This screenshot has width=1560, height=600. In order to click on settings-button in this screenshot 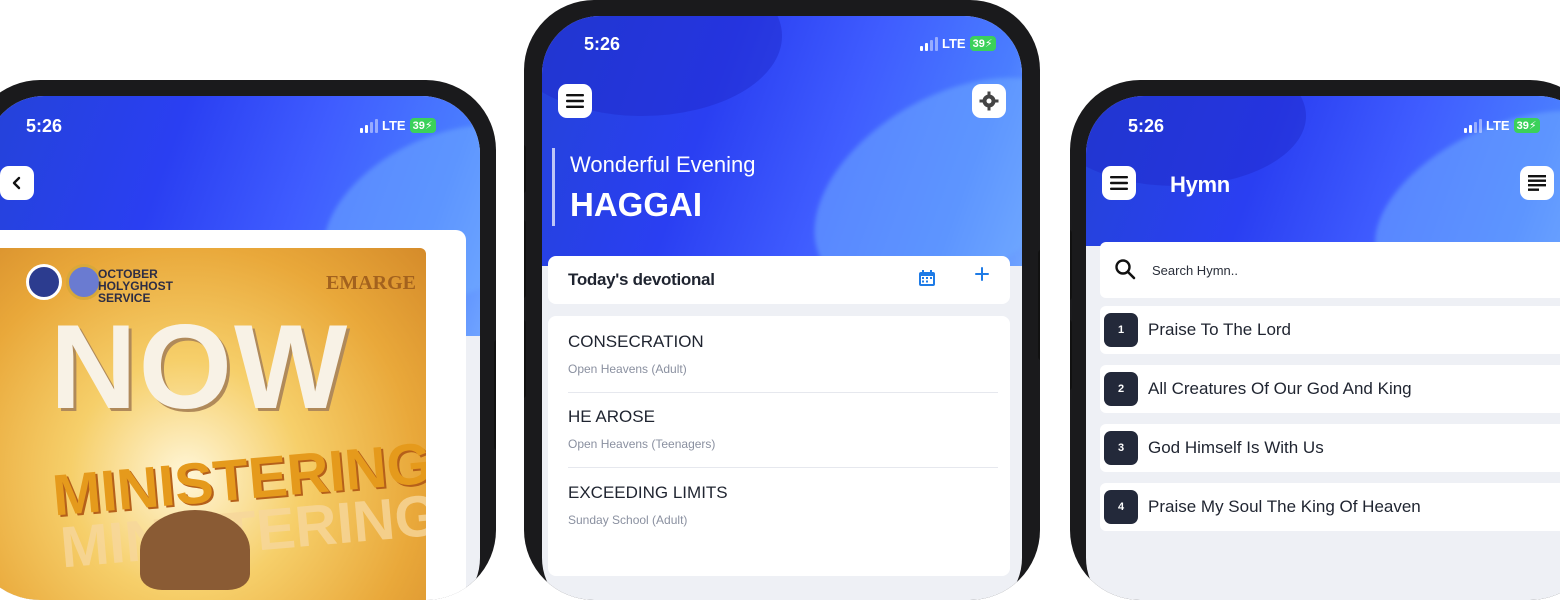, I will do `click(989, 101)`.